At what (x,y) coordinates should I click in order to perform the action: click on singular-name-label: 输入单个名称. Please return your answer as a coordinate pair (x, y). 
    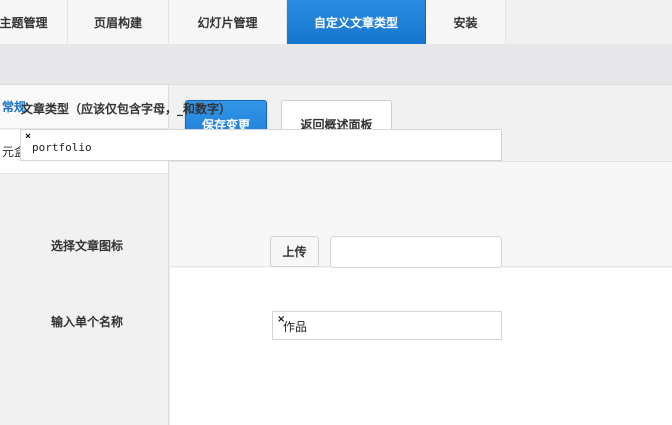
    Looking at the image, I should click on (87, 322).